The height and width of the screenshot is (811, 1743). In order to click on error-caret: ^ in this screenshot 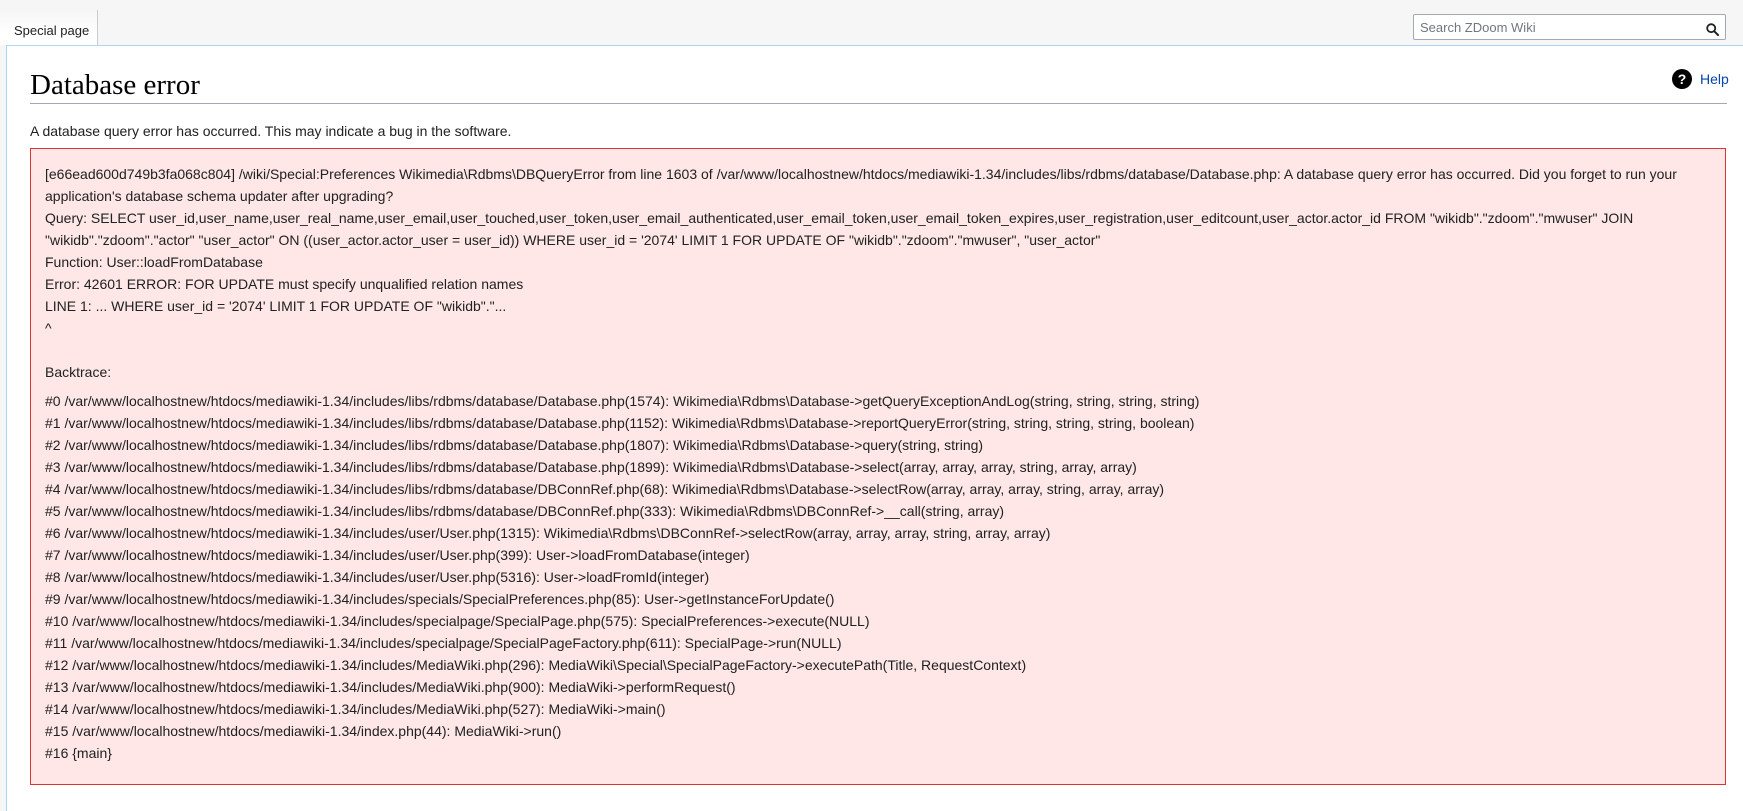, I will do `click(48, 328)`.